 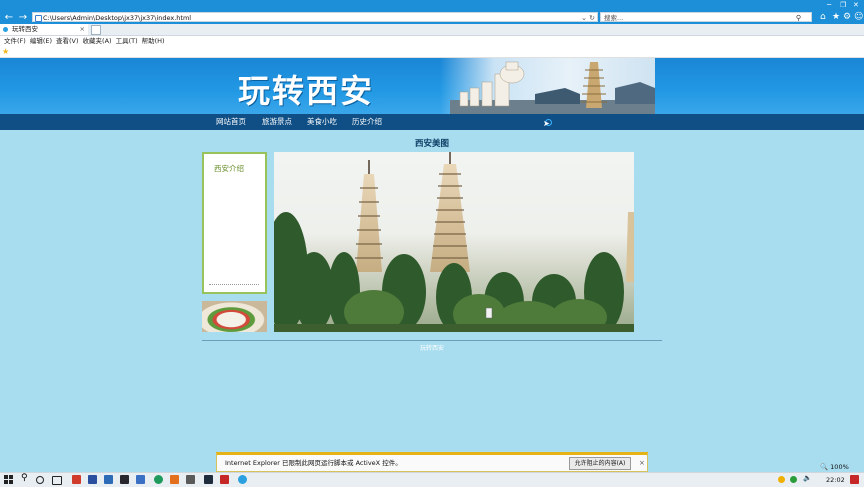 What do you see at coordinates (600, 463) in the screenshot?
I see `allow-blocked-content-button: 允许阻止的内容(A)` at bounding box center [600, 463].